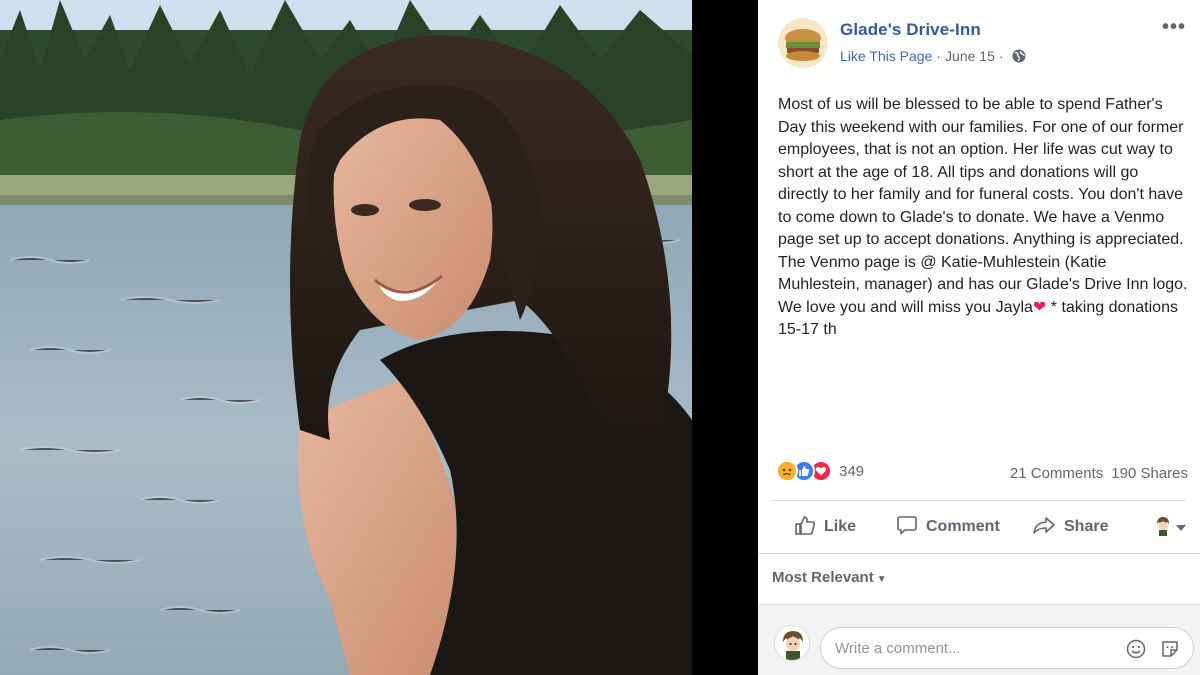 This screenshot has width=1200, height=675. Describe the element at coordinates (1039, 307) in the screenshot. I see `heart-emoji: ❤` at that location.